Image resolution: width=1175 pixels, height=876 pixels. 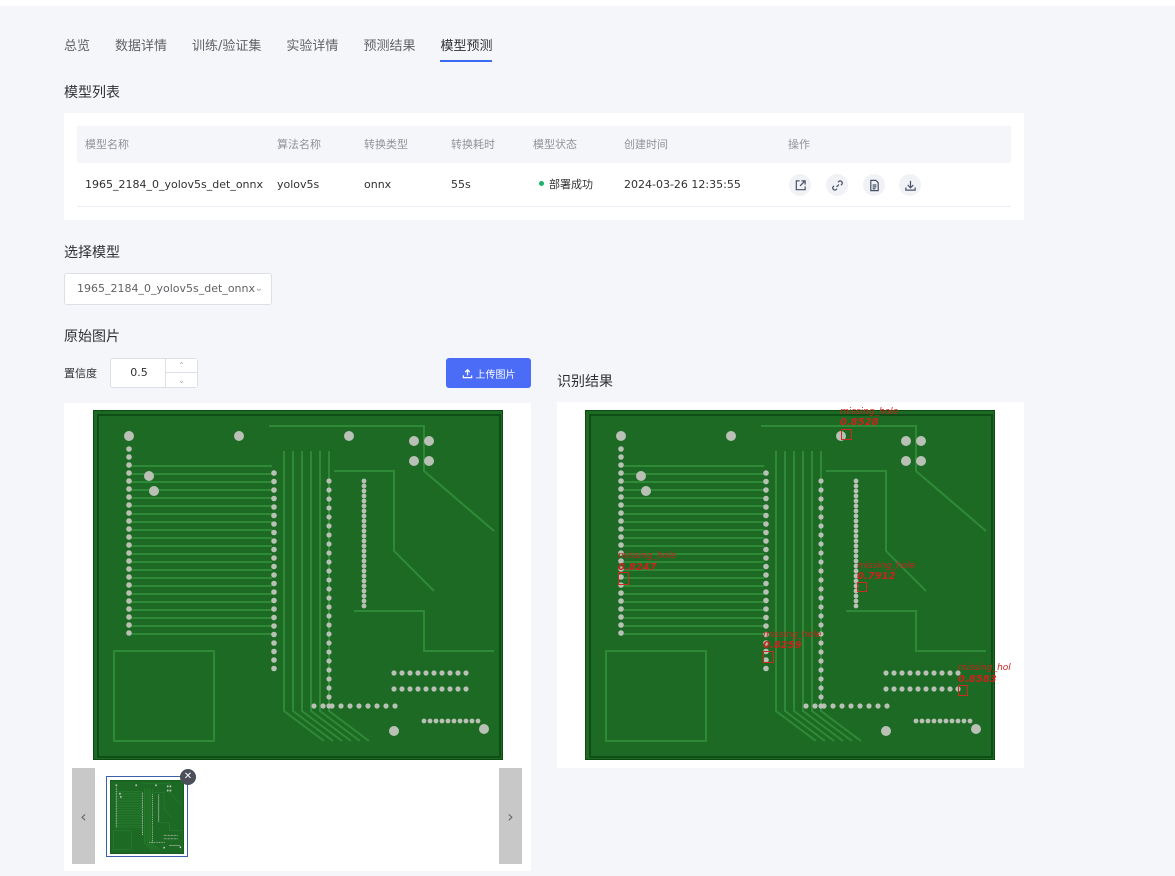 I want to click on col-created-time: 创建时间, so click(x=646, y=144).